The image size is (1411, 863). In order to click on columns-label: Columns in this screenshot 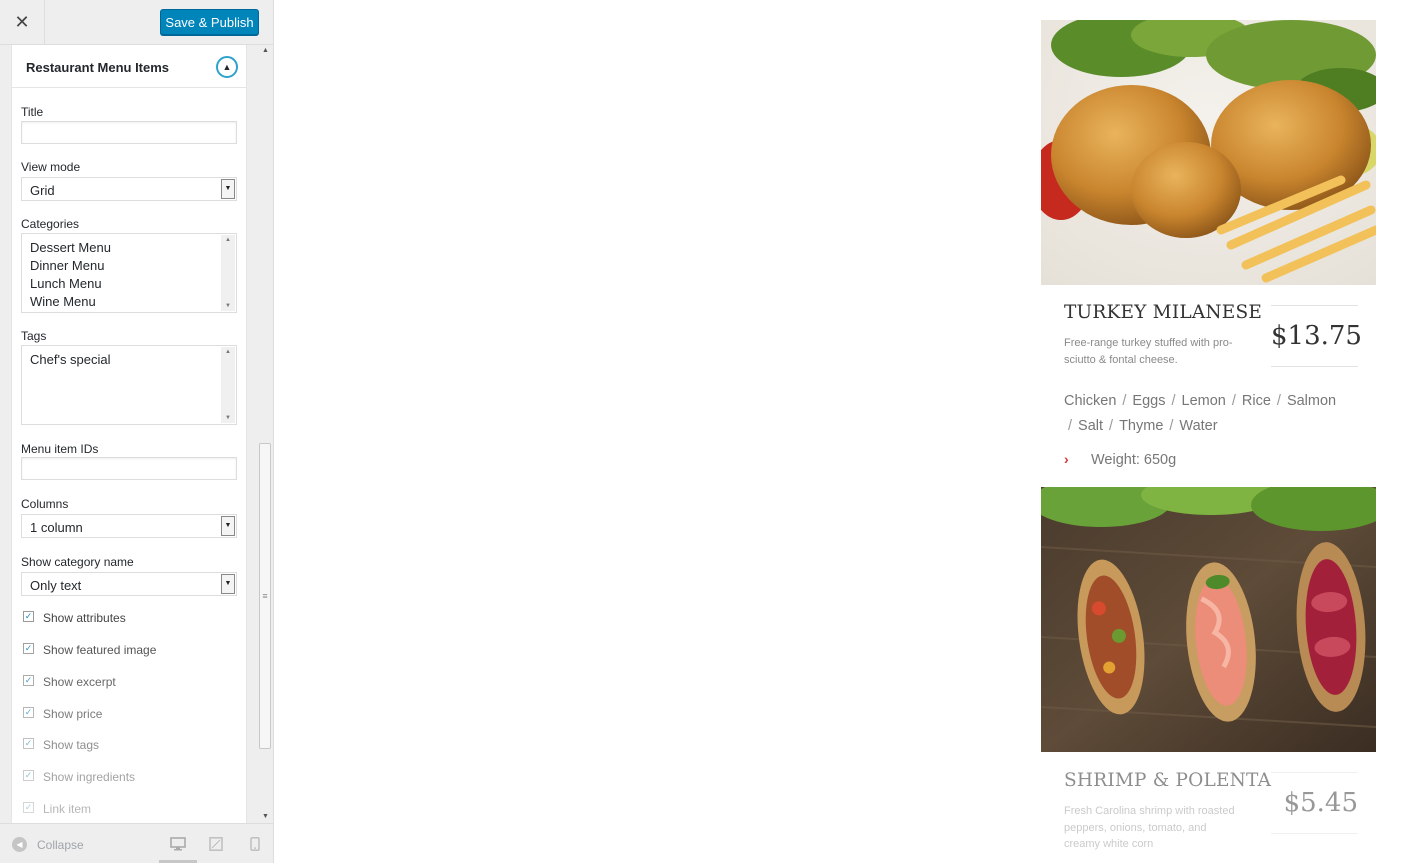, I will do `click(45, 504)`.